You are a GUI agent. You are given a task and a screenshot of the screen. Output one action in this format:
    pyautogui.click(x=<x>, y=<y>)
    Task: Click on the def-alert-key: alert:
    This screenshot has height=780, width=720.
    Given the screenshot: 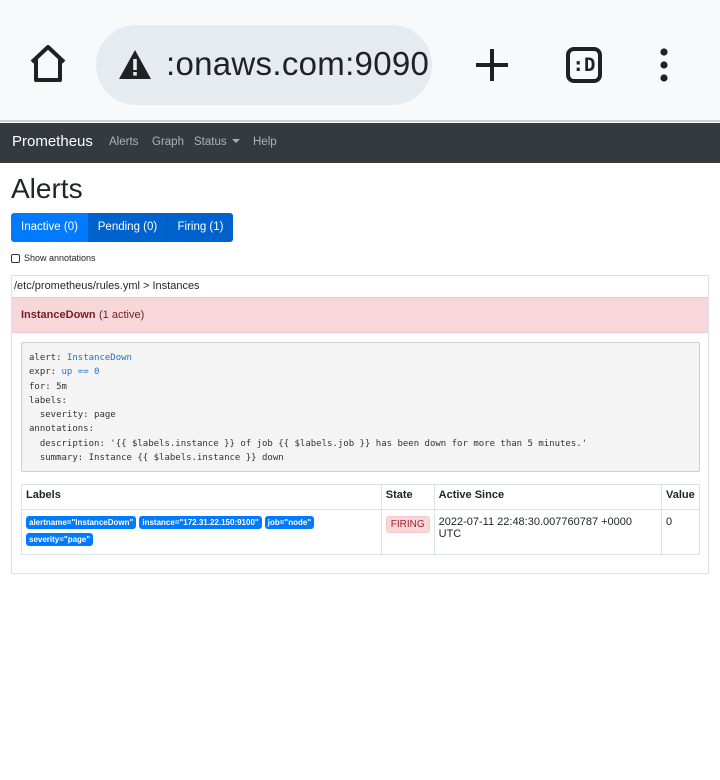 What is the action you would take?
    pyautogui.click(x=48, y=358)
    